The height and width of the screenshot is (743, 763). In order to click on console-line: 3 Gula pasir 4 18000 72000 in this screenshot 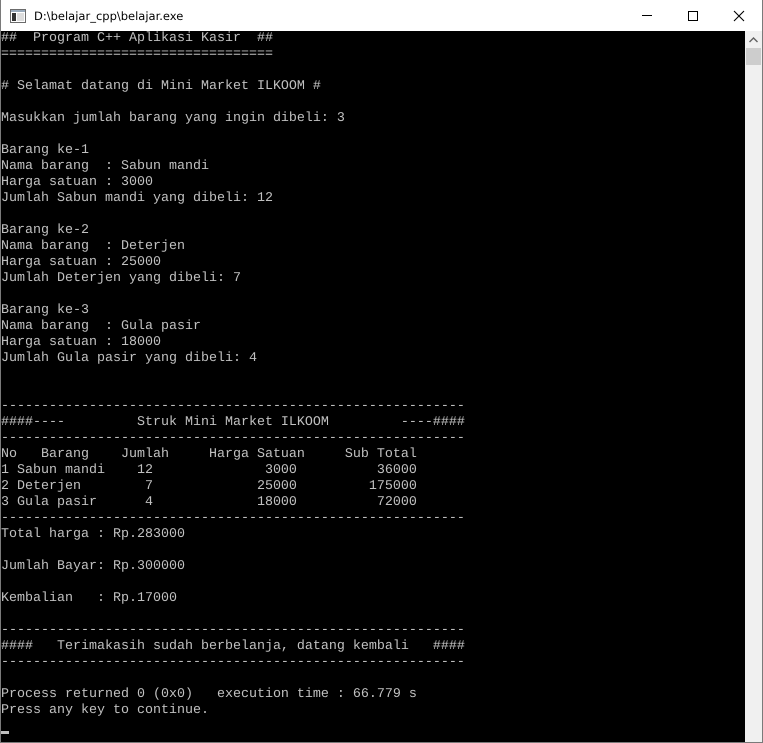, I will do `click(209, 503)`.